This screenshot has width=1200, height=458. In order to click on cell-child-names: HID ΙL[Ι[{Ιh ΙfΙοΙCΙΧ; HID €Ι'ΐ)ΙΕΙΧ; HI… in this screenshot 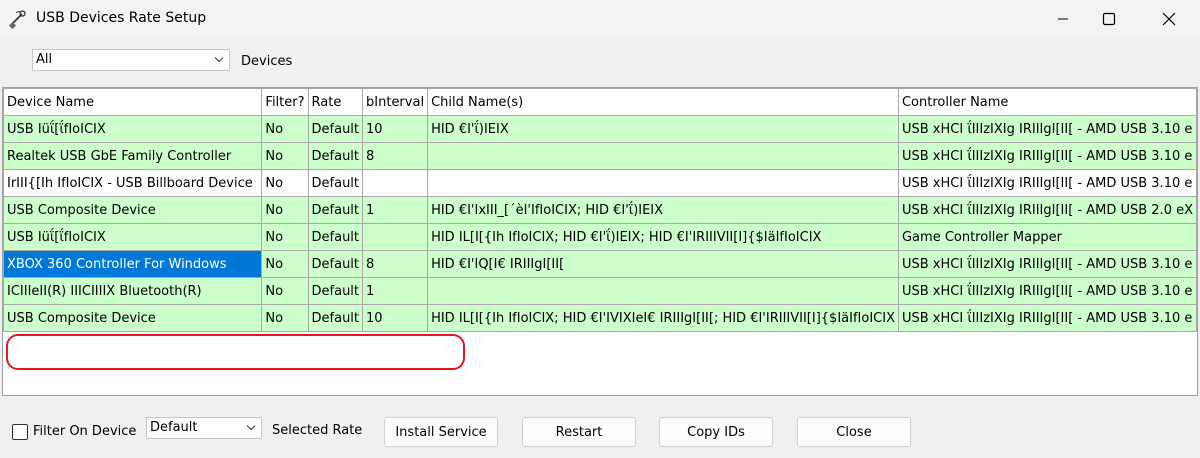, I will do `click(663, 237)`.